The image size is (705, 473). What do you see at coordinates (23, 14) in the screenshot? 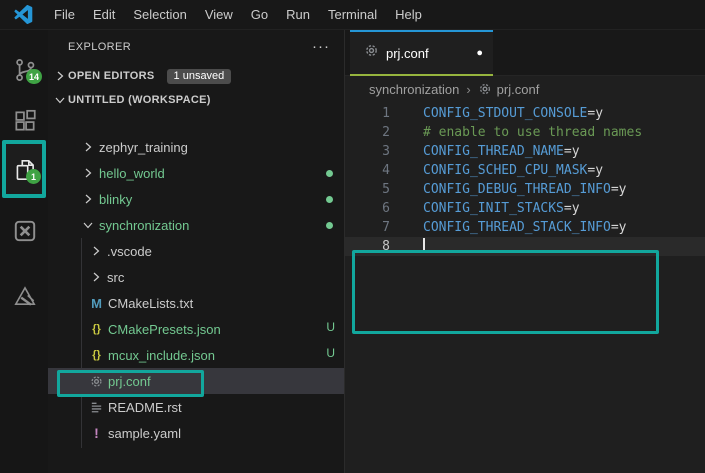
I see `vscode-logo-icon` at bounding box center [23, 14].